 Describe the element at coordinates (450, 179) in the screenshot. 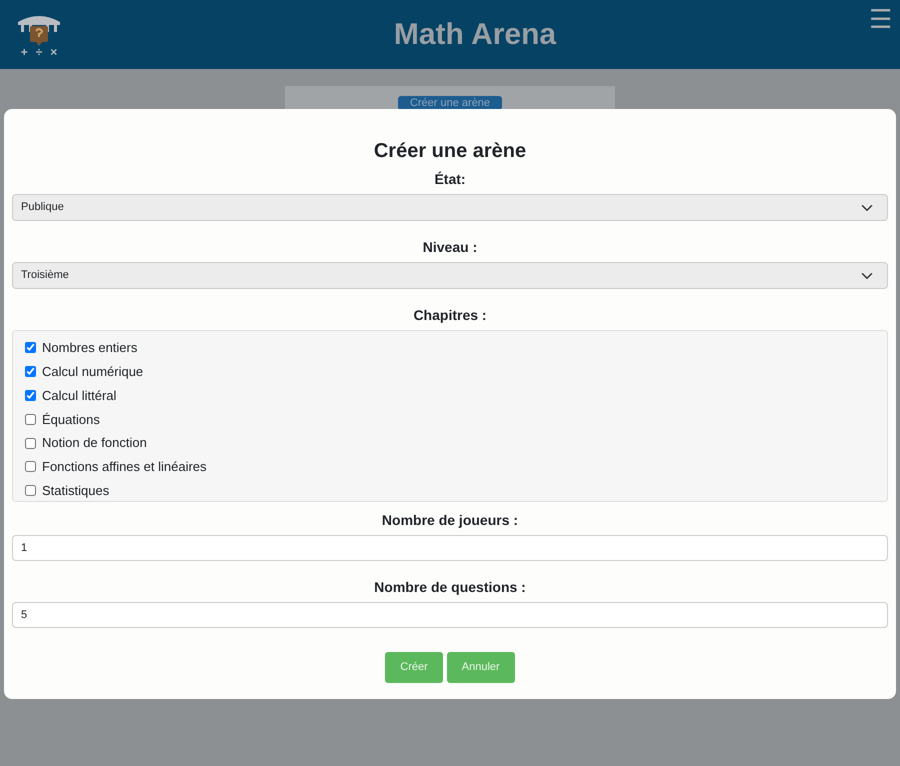

I see `field-label: État:` at that location.